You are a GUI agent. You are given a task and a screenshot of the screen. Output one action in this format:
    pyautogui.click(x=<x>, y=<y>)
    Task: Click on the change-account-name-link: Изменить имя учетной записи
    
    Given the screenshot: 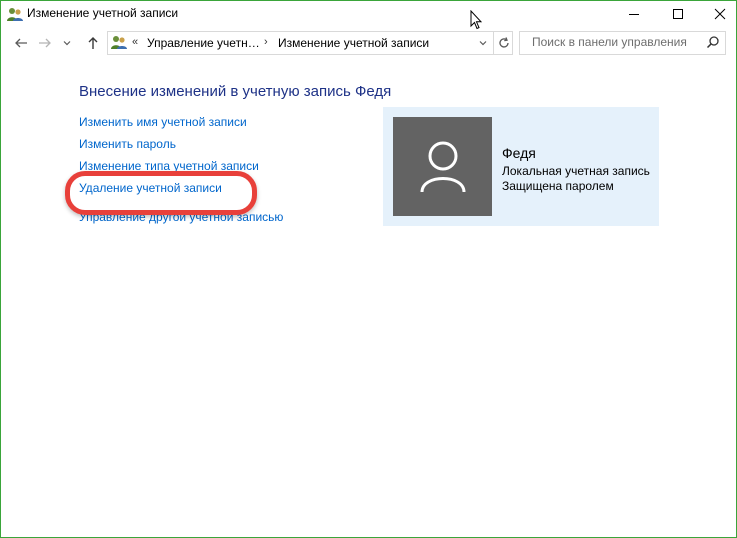 What is the action you would take?
    pyautogui.click(x=163, y=122)
    